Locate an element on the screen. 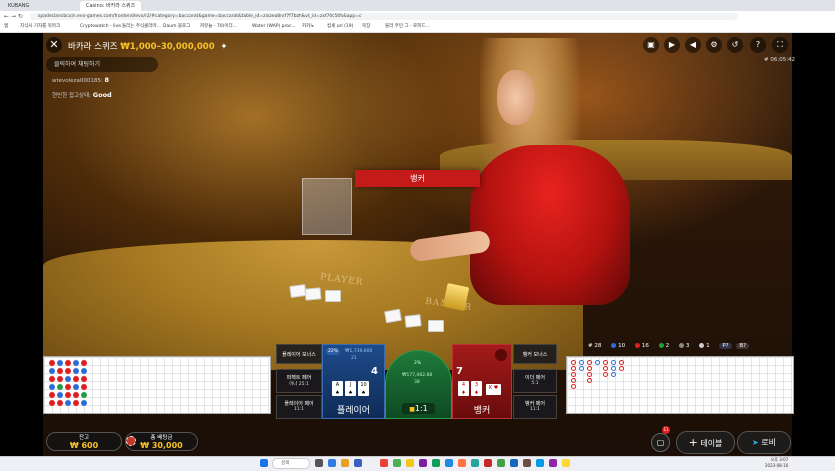  banker-card: K ♥ is located at coordinates (493, 389).